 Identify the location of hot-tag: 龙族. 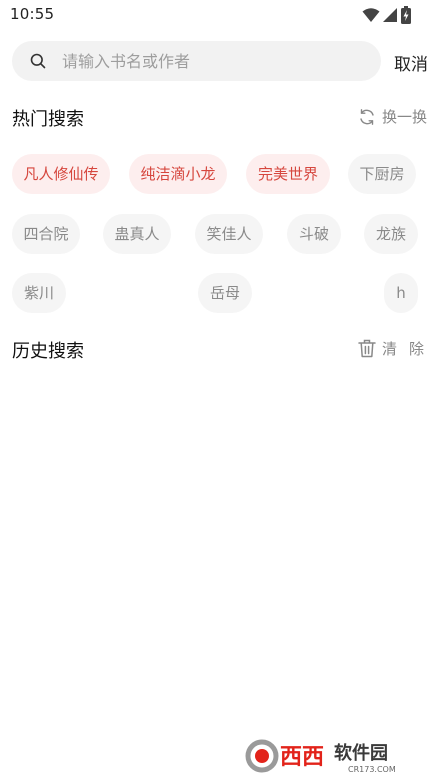
(391, 234).